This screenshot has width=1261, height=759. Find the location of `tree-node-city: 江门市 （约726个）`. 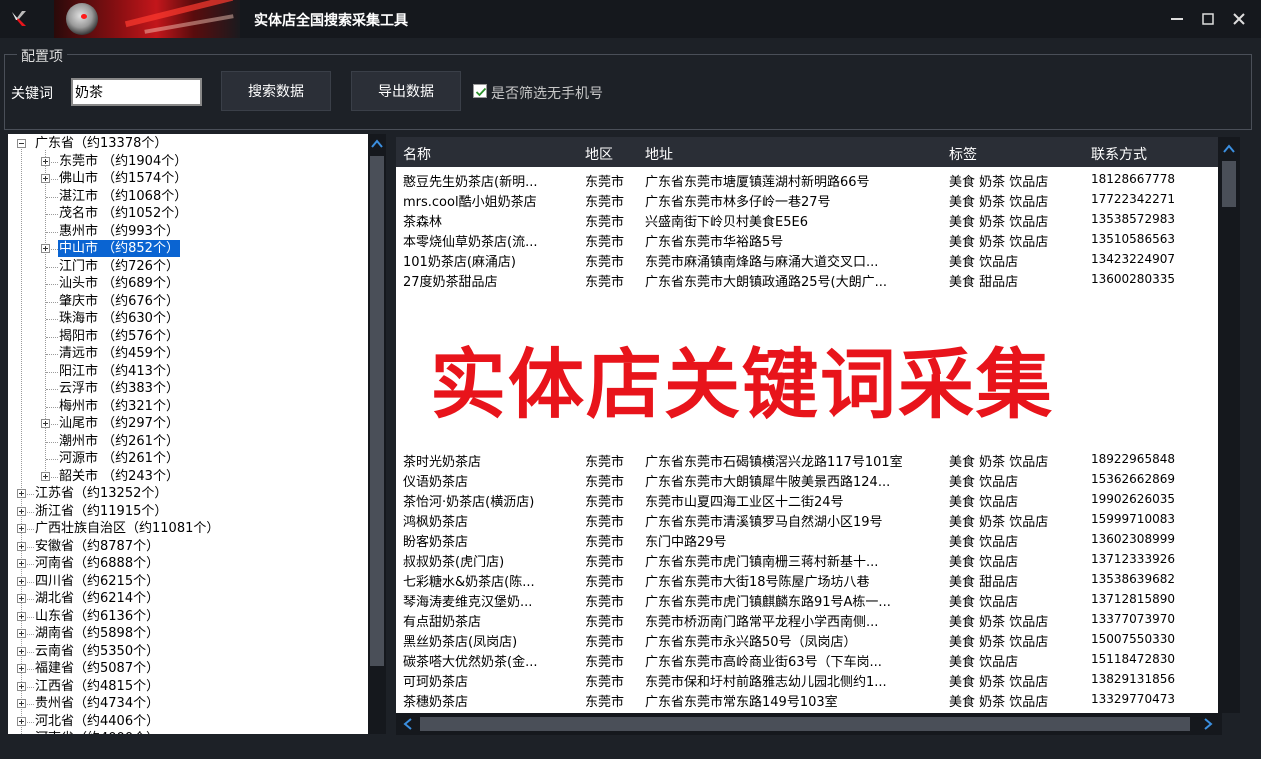

tree-node-city: 江门市 （约726个） is located at coordinates (119, 266).